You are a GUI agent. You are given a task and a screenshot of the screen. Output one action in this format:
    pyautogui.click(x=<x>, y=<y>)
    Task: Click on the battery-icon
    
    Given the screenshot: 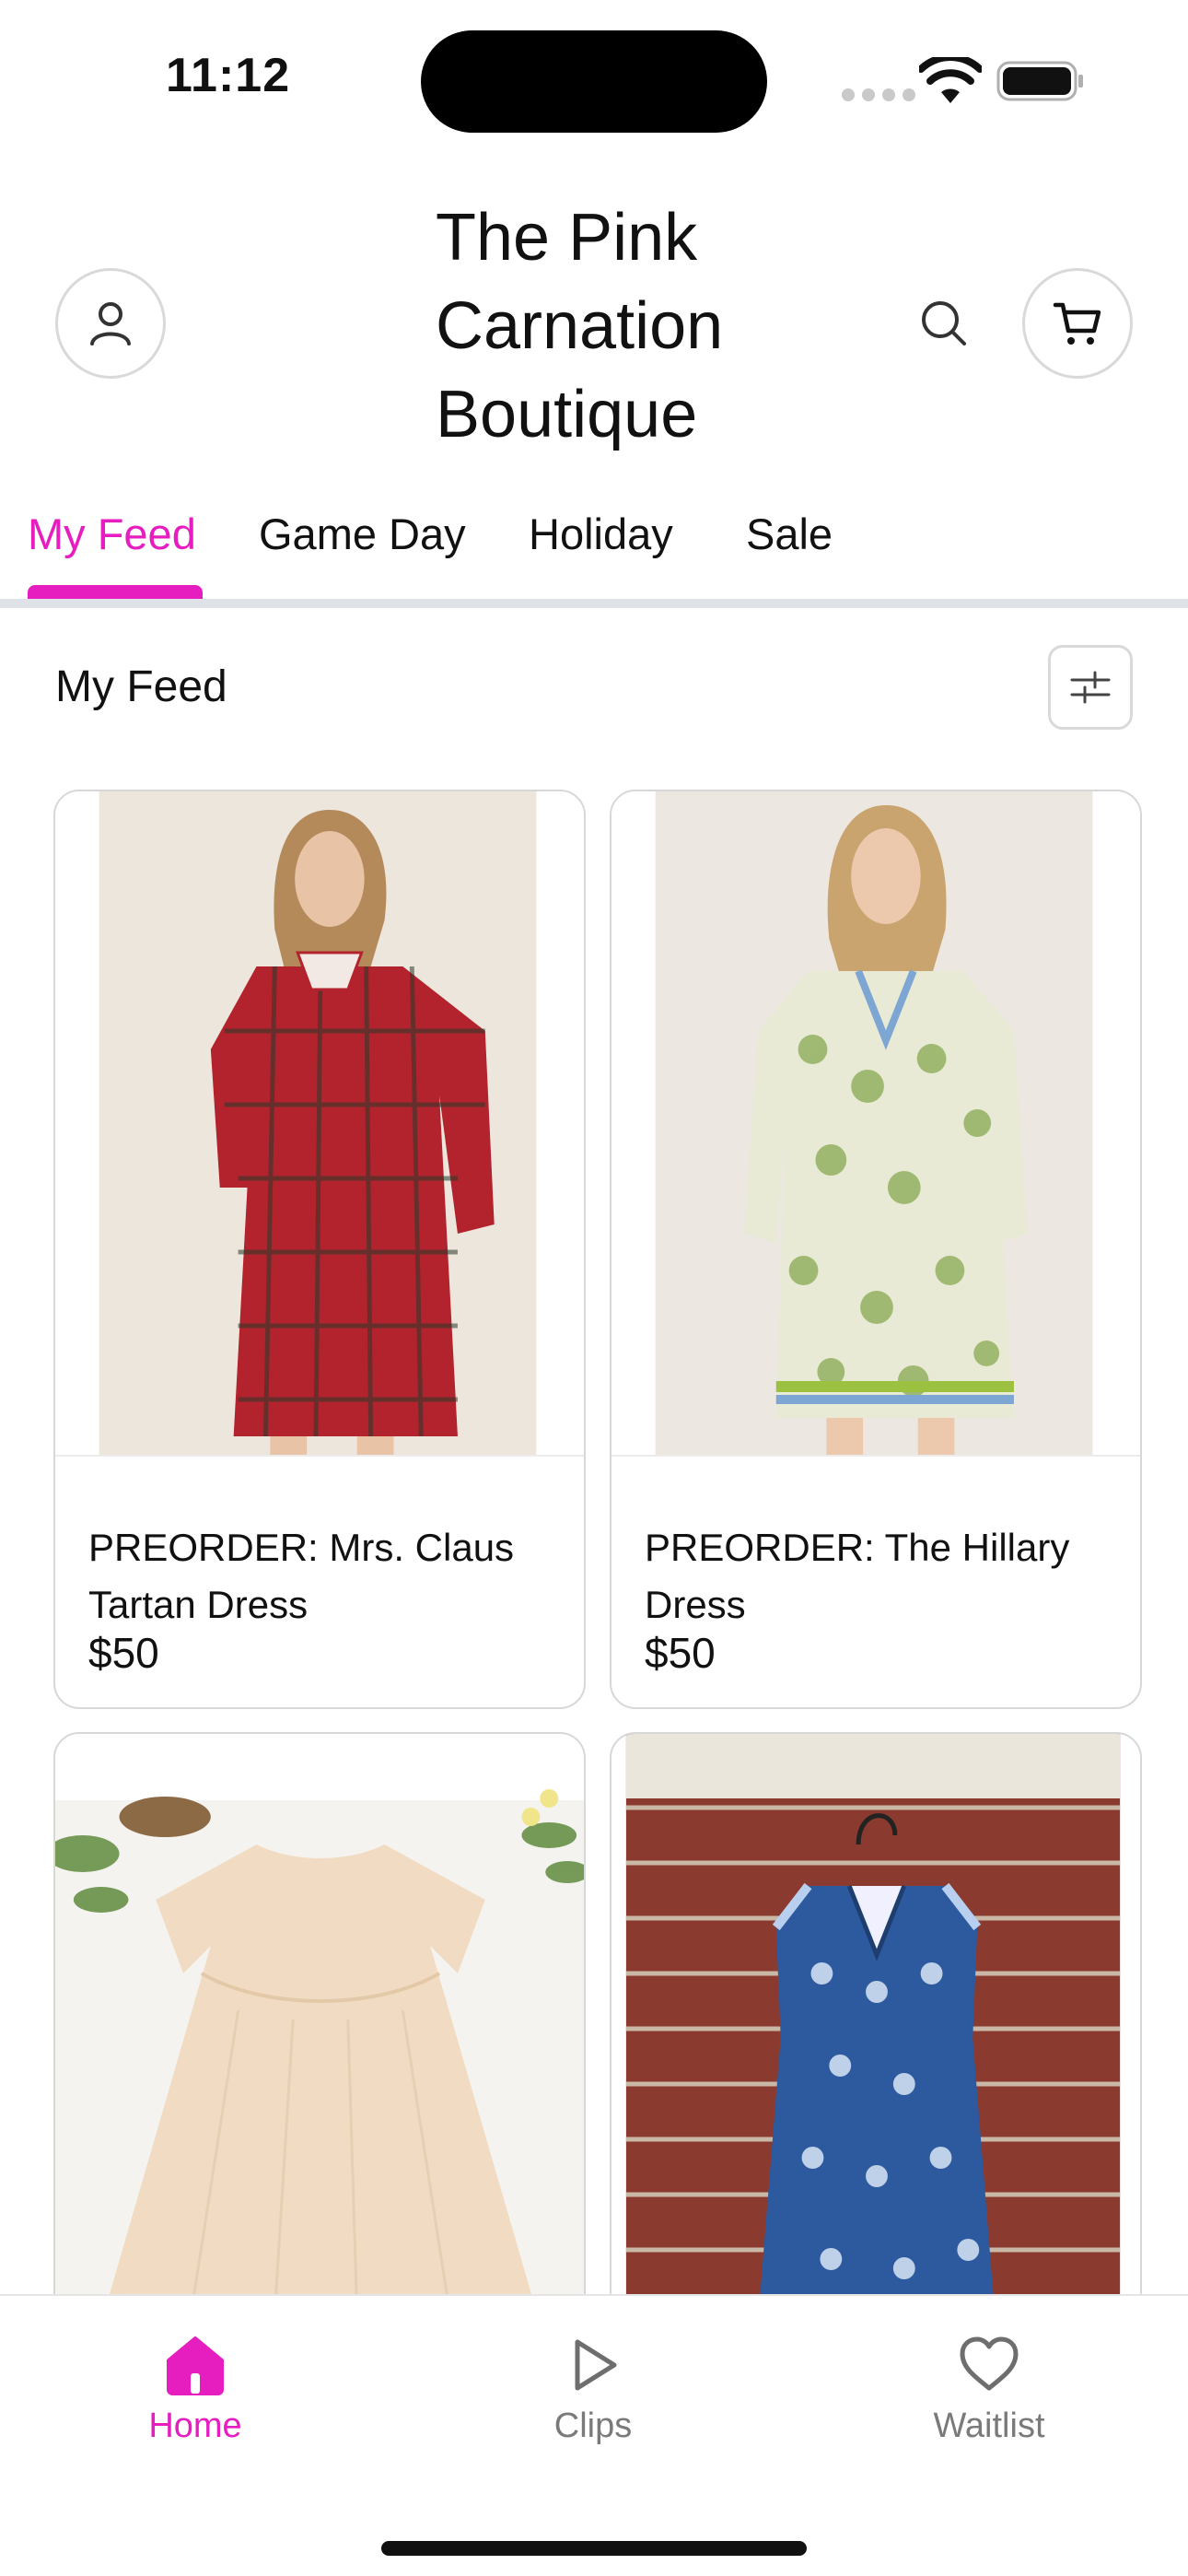 What is the action you would take?
    pyautogui.click(x=1039, y=81)
    